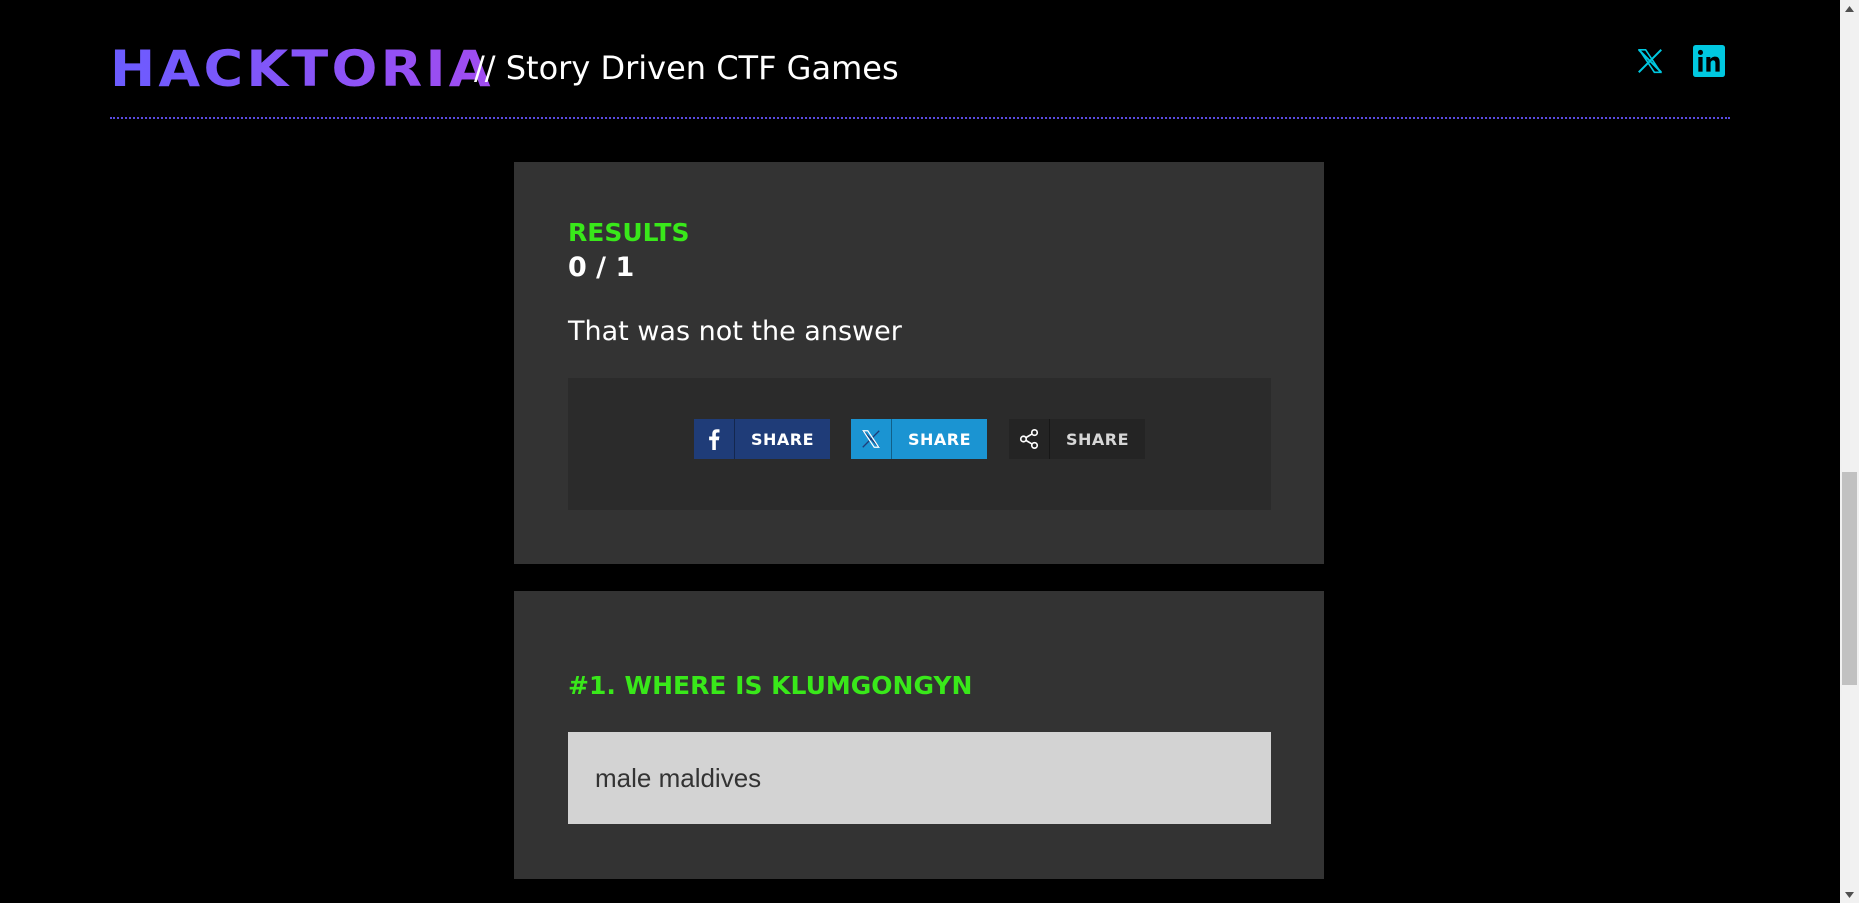  Describe the element at coordinates (735, 331) in the screenshot. I see `result-message: That was not the answer` at that location.